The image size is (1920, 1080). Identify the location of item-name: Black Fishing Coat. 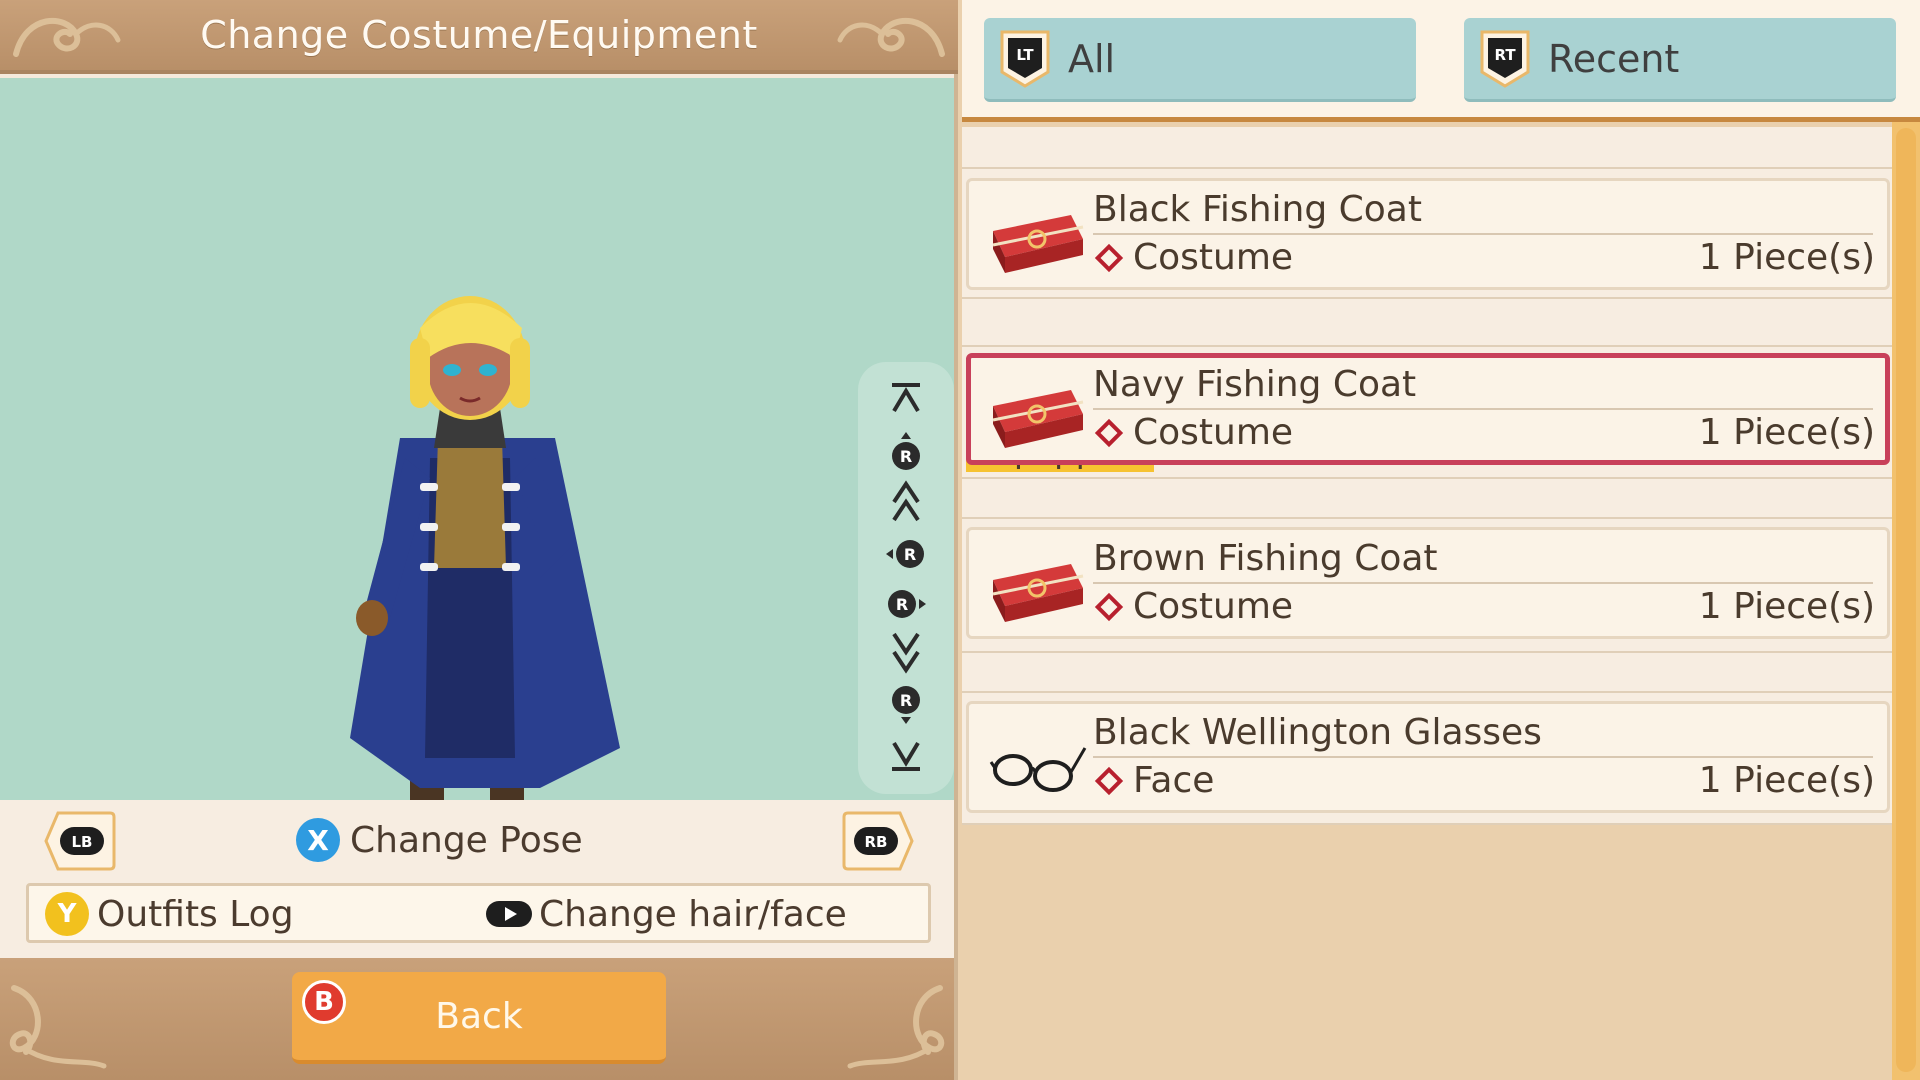
(1257, 209).